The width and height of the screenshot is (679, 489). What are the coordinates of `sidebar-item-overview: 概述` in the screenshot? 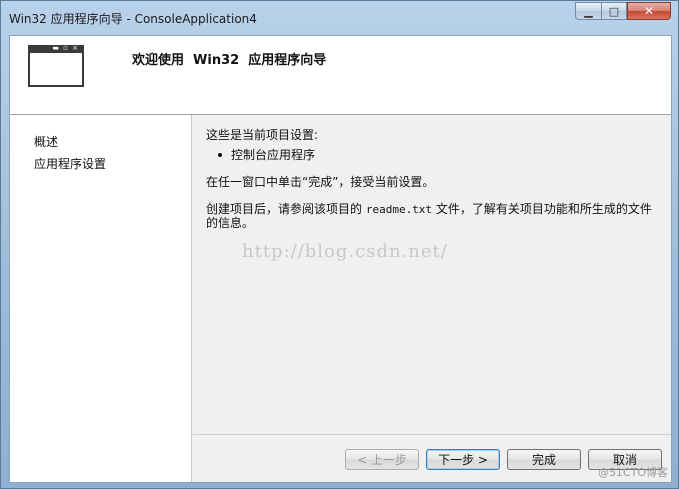 It's located at (46, 141).